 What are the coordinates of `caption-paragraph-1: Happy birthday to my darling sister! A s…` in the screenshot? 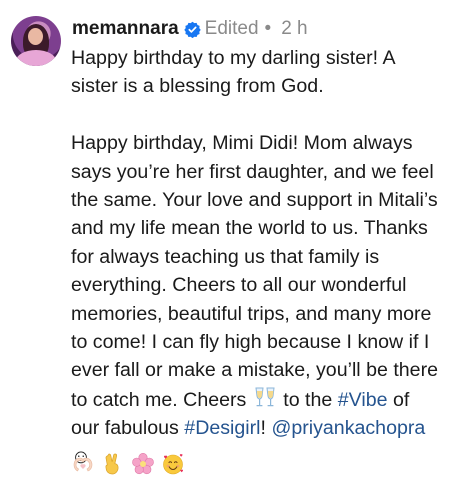 It's located at (233, 72).